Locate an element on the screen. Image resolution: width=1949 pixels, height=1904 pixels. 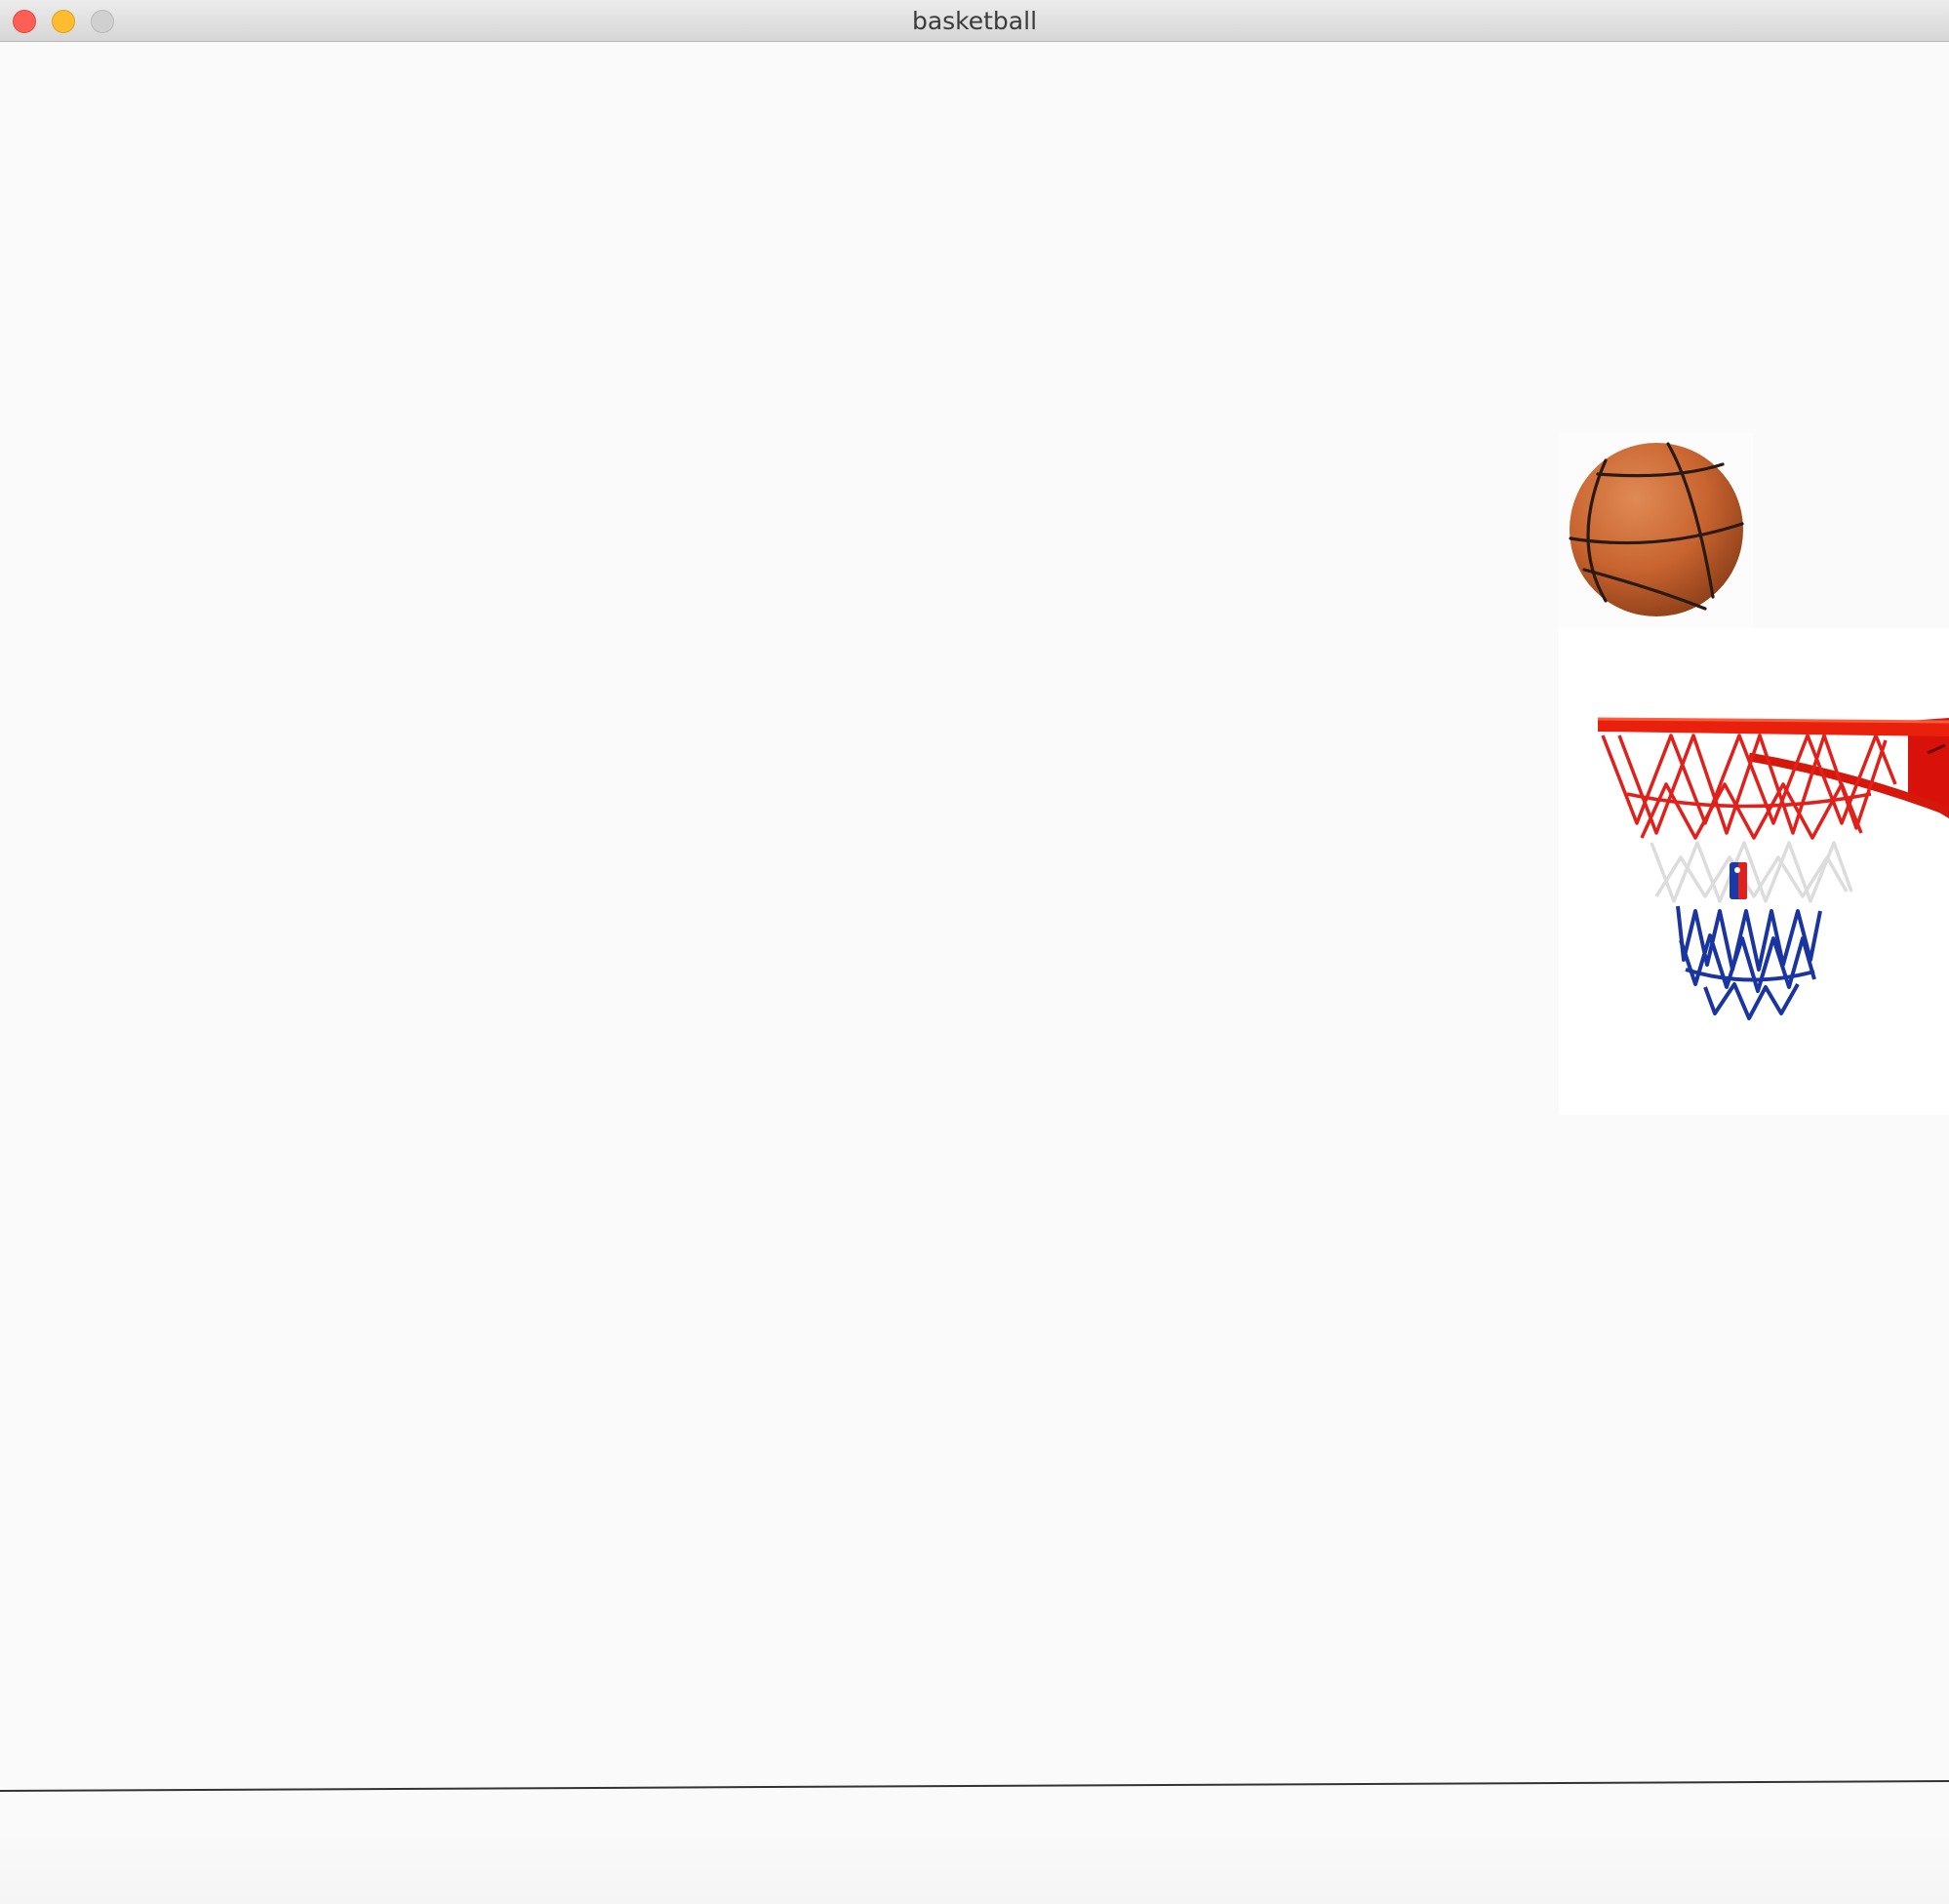
ground-line is located at coordinates (975, 1786).